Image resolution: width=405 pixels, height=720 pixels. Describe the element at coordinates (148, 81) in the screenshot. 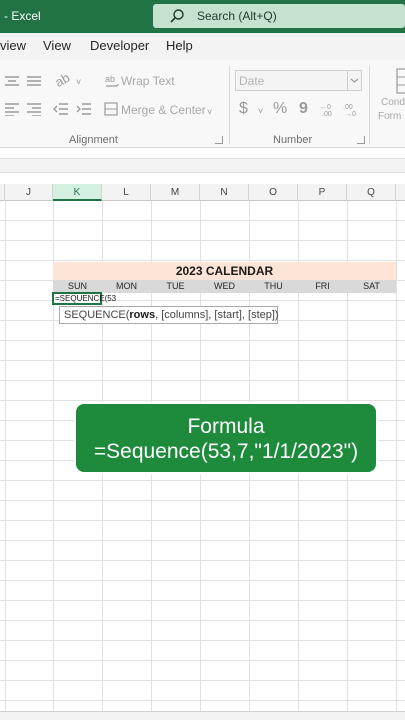

I see `wrap-text-button: Wrap Text` at that location.